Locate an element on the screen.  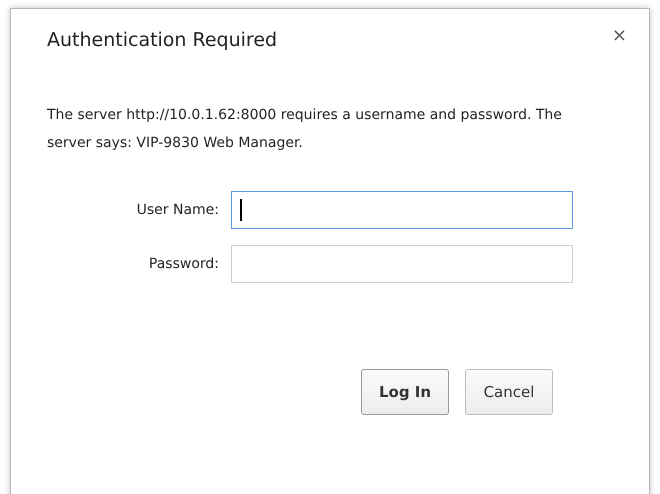
dialog-title: Authentication Required is located at coordinates (162, 40).